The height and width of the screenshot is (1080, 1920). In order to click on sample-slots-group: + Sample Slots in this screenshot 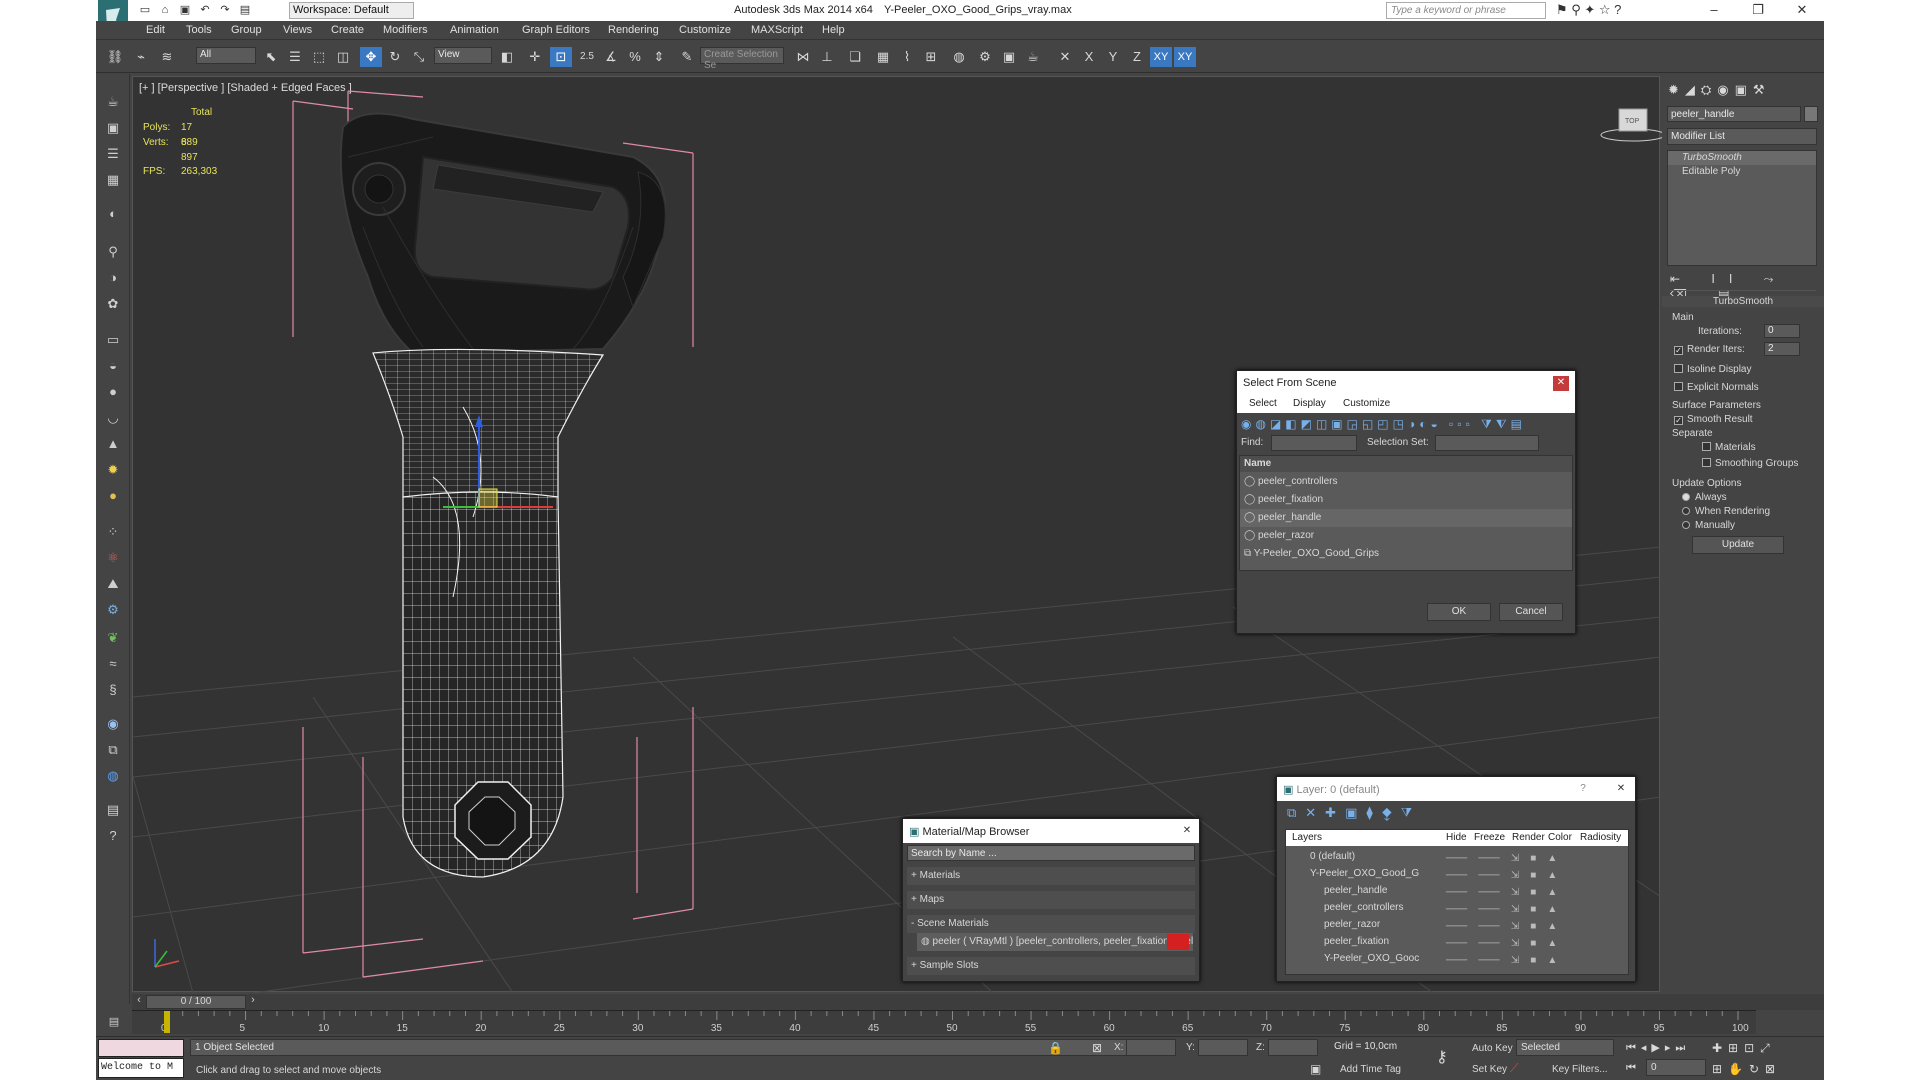, I will do `click(1051, 966)`.